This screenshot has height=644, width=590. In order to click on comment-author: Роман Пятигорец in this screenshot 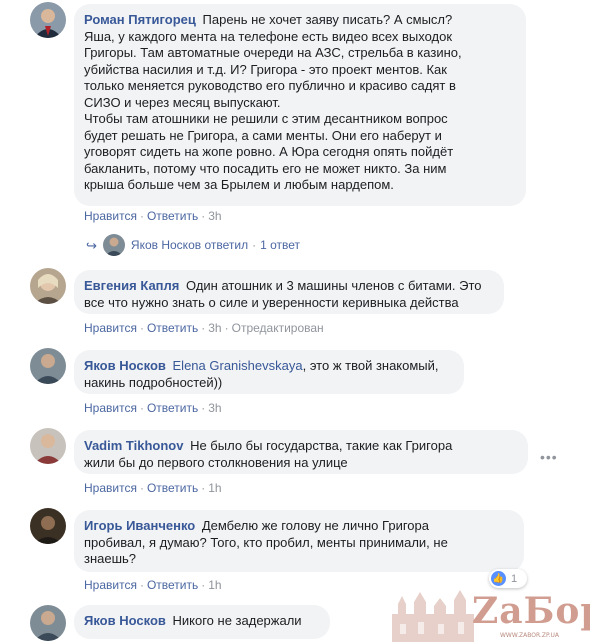, I will do `click(140, 19)`.